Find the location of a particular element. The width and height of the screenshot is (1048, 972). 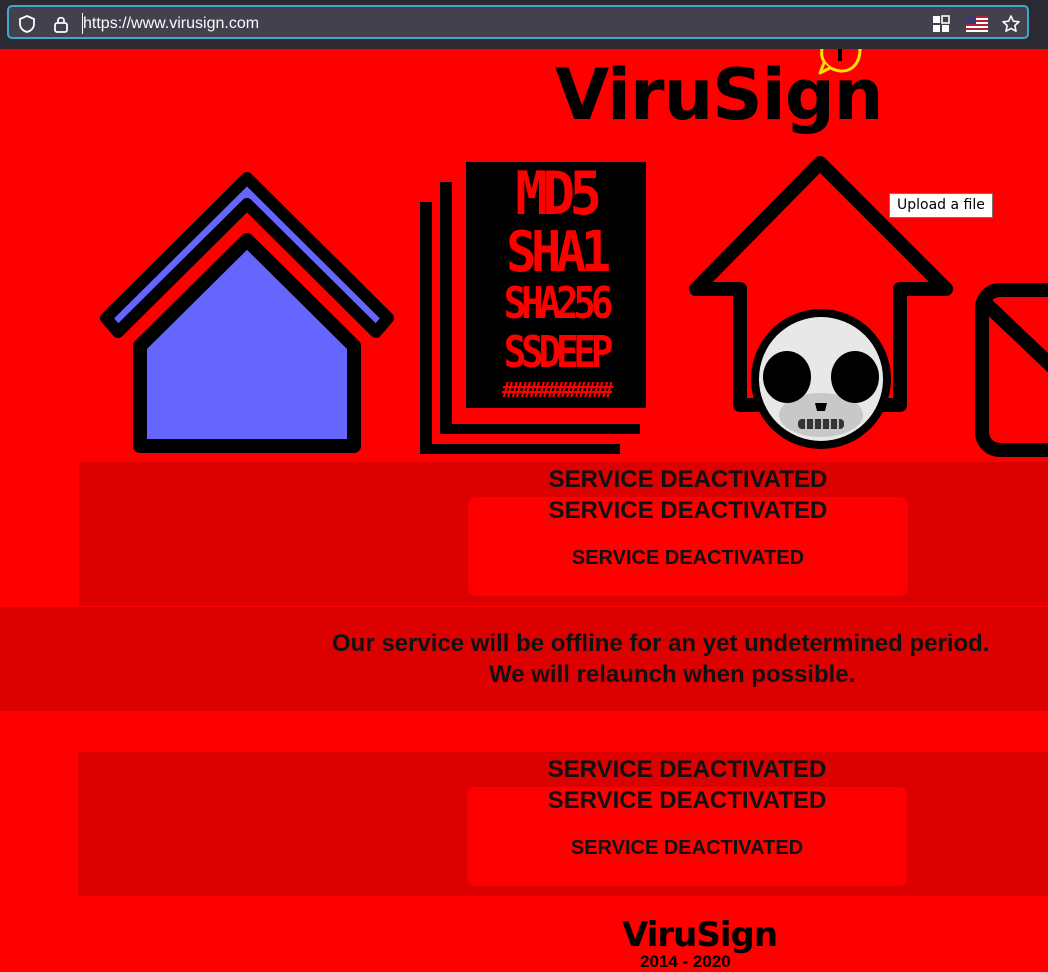

bookmark-star-icon is located at coordinates (1011, 24).